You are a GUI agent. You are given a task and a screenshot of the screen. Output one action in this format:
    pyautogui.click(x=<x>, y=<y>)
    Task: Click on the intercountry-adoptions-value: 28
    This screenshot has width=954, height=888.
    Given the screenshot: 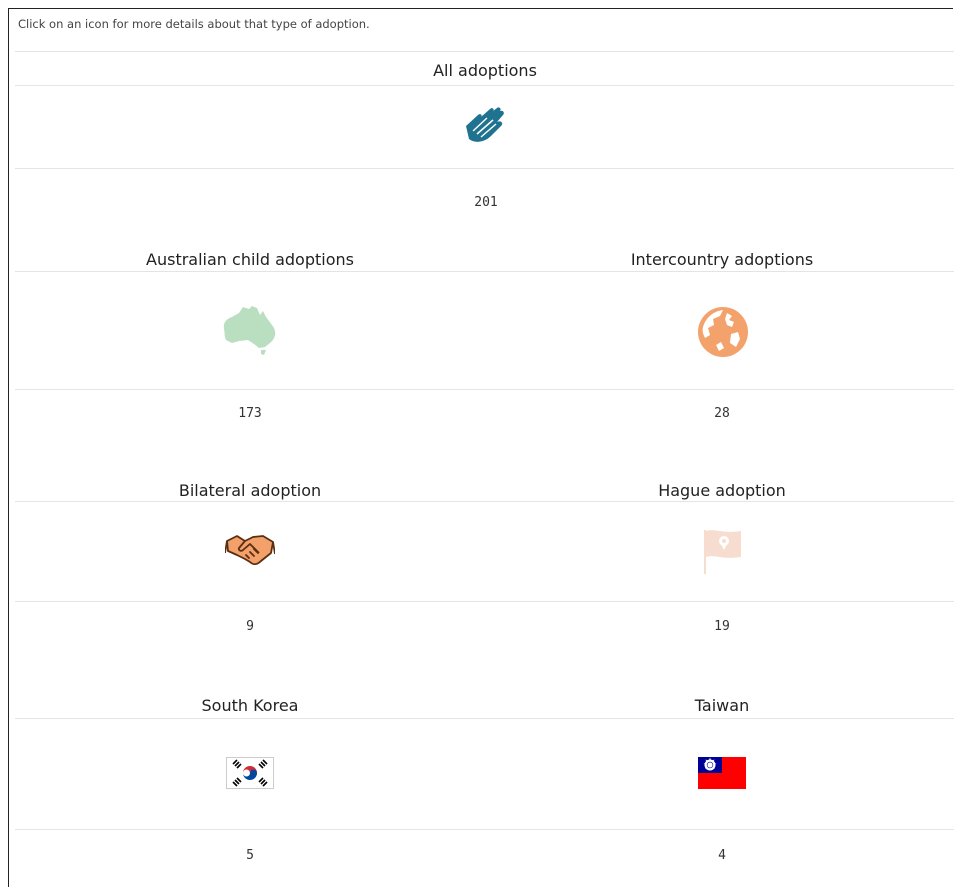 What is the action you would take?
    pyautogui.click(x=722, y=413)
    